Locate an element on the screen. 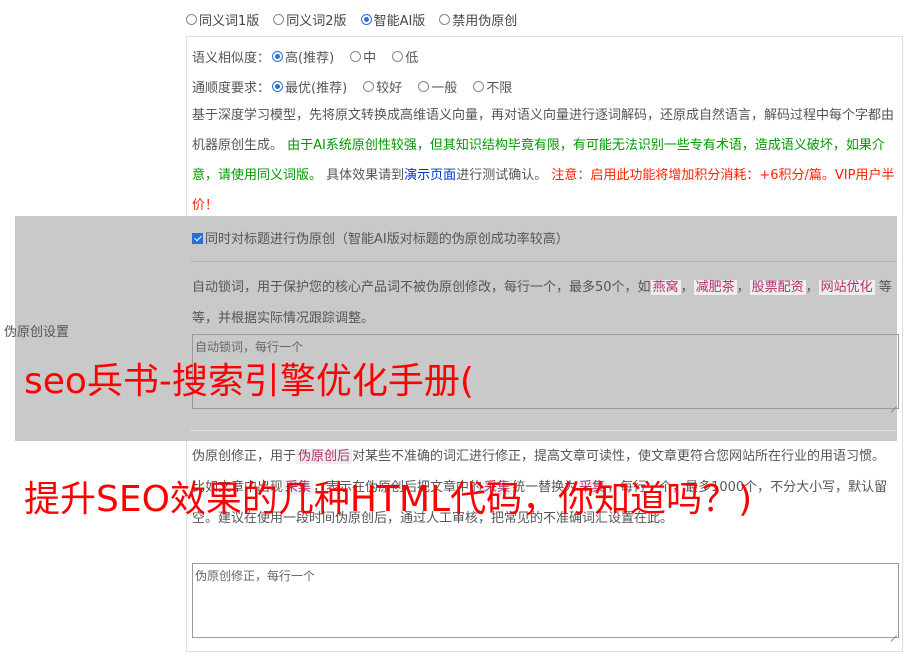 This screenshot has width=911, height=658. lock-words-placeholder: 自动锁词，每行一个 is located at coordinates (249, 347).